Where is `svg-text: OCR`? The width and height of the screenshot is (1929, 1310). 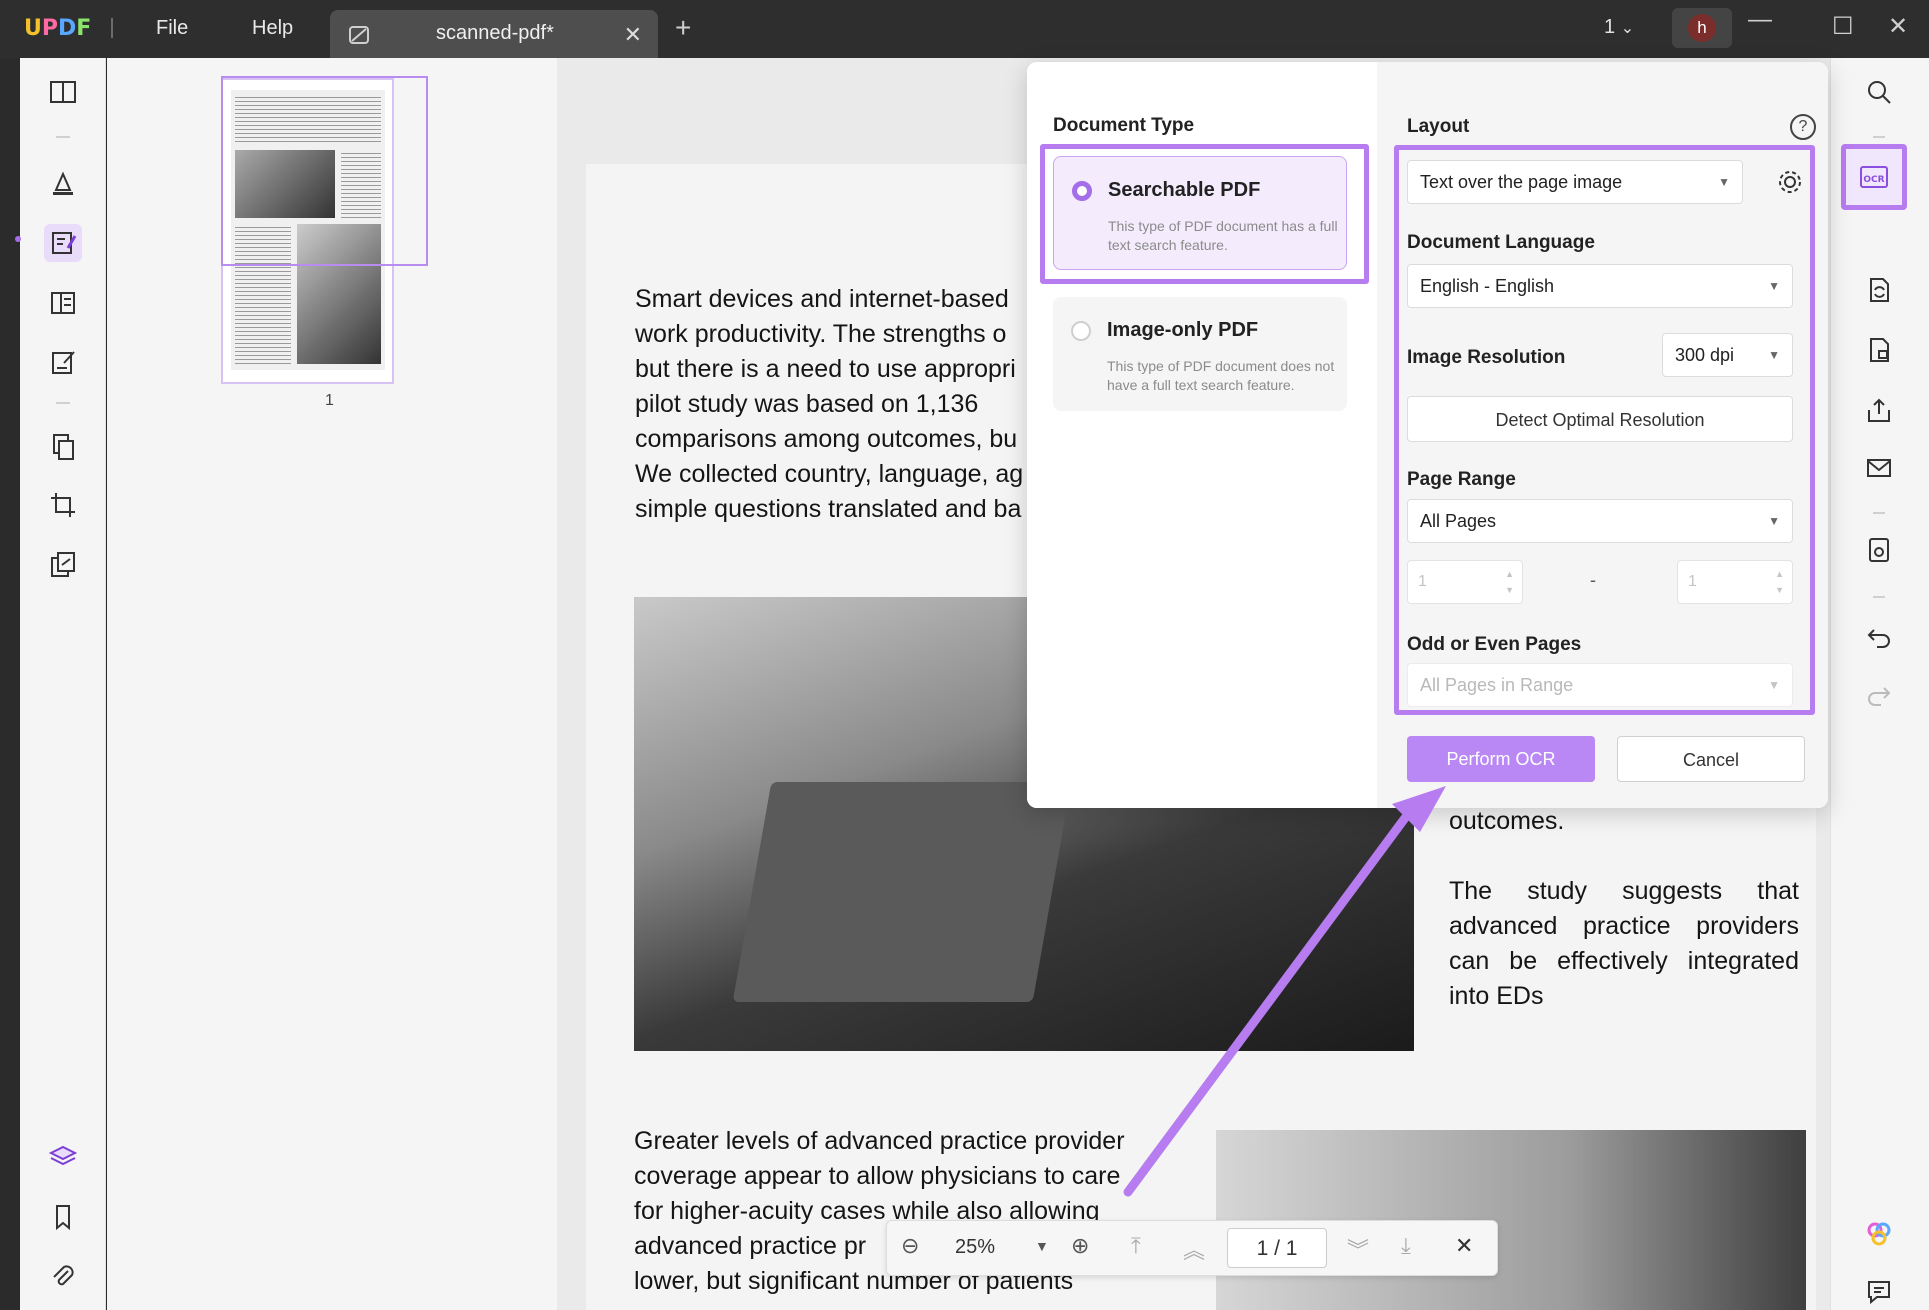 svg-text: OCR is located at coordinates (1873, 180).